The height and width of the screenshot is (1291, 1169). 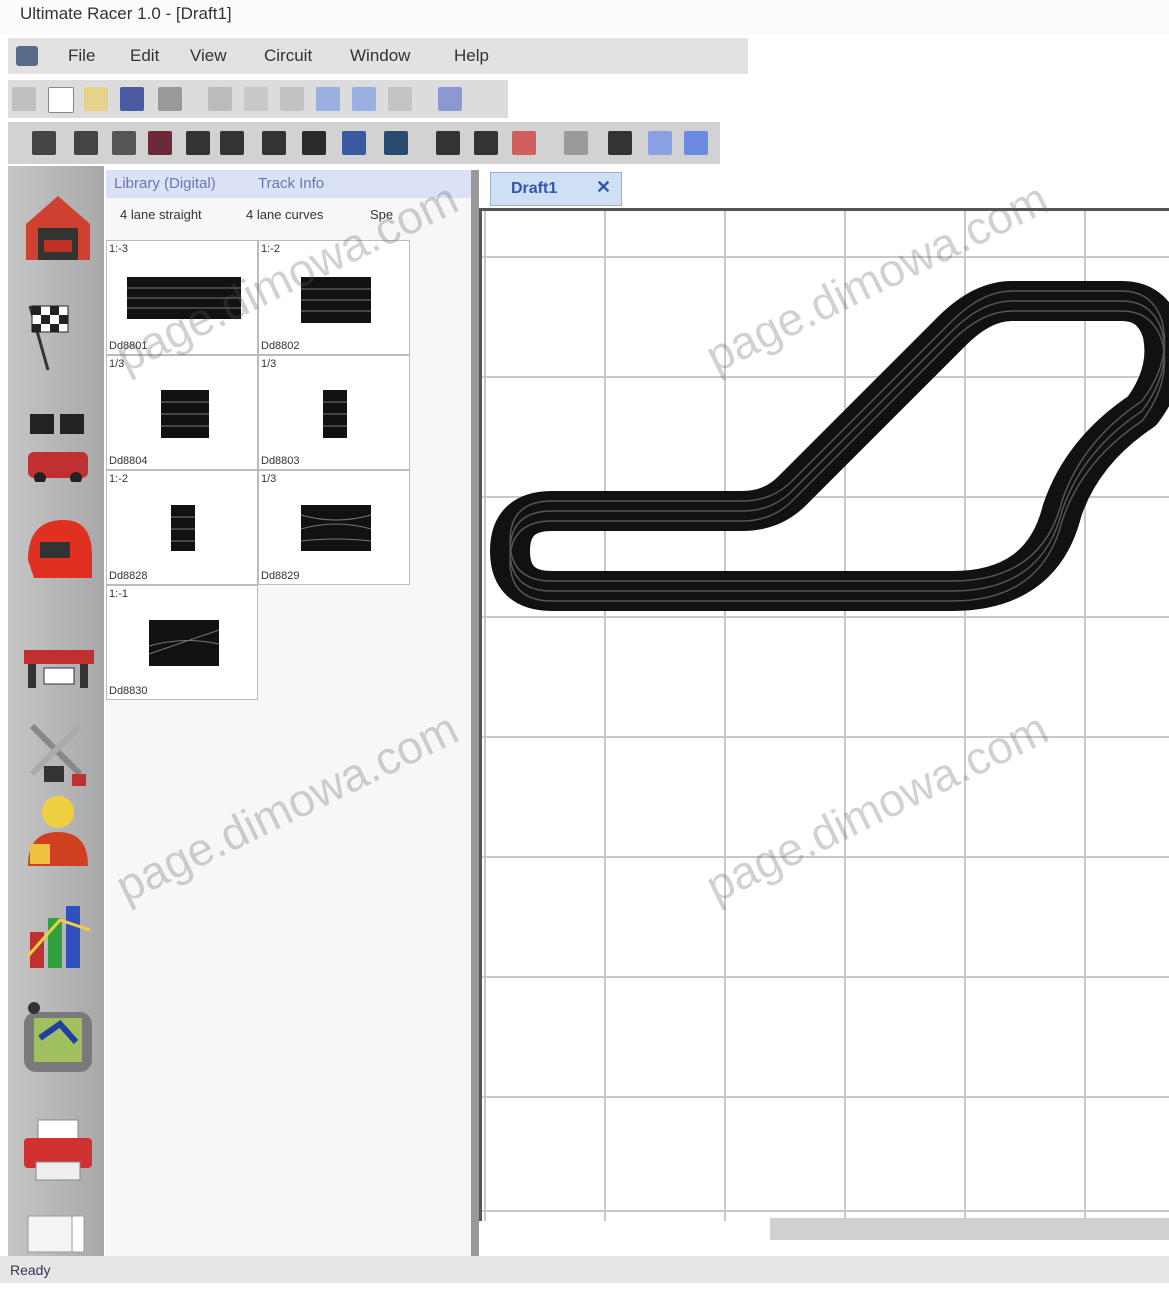 What do you see at coordinates (291, 183) in the screenshot?
I see `track-info-tab: Track Info` at bounding box center [291, 183].